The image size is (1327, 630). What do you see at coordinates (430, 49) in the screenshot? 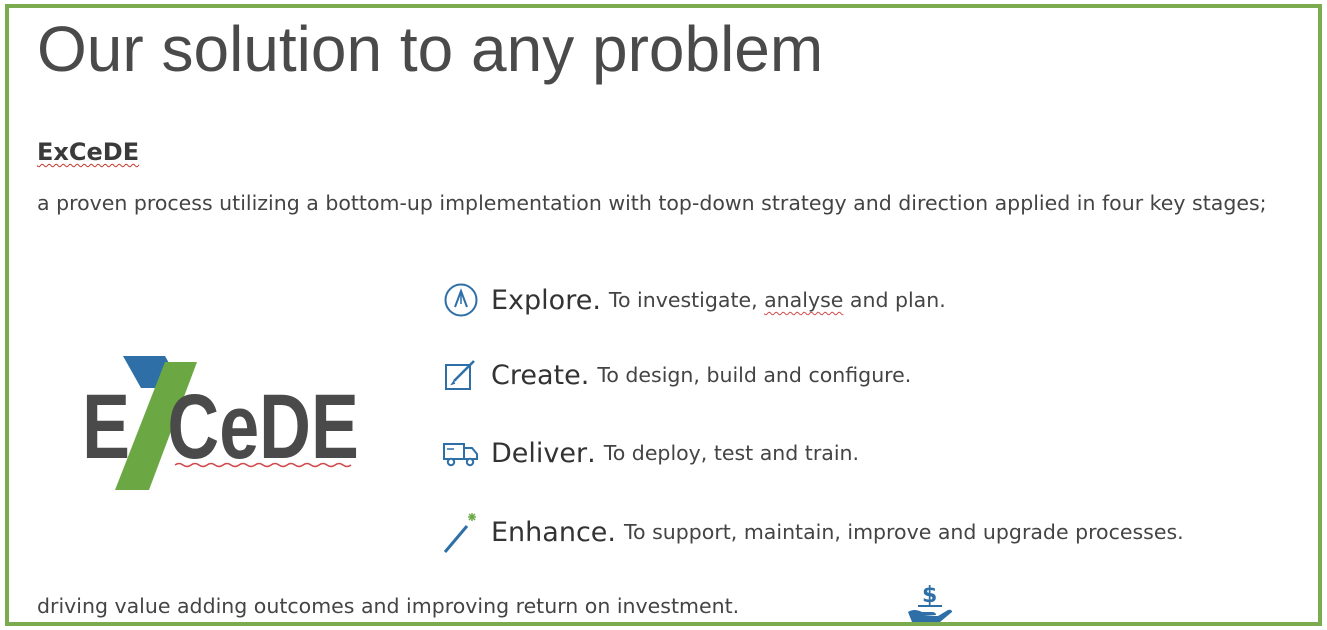
I see `slide-title: Our solution to any problem` at bounding box center [430, 49].